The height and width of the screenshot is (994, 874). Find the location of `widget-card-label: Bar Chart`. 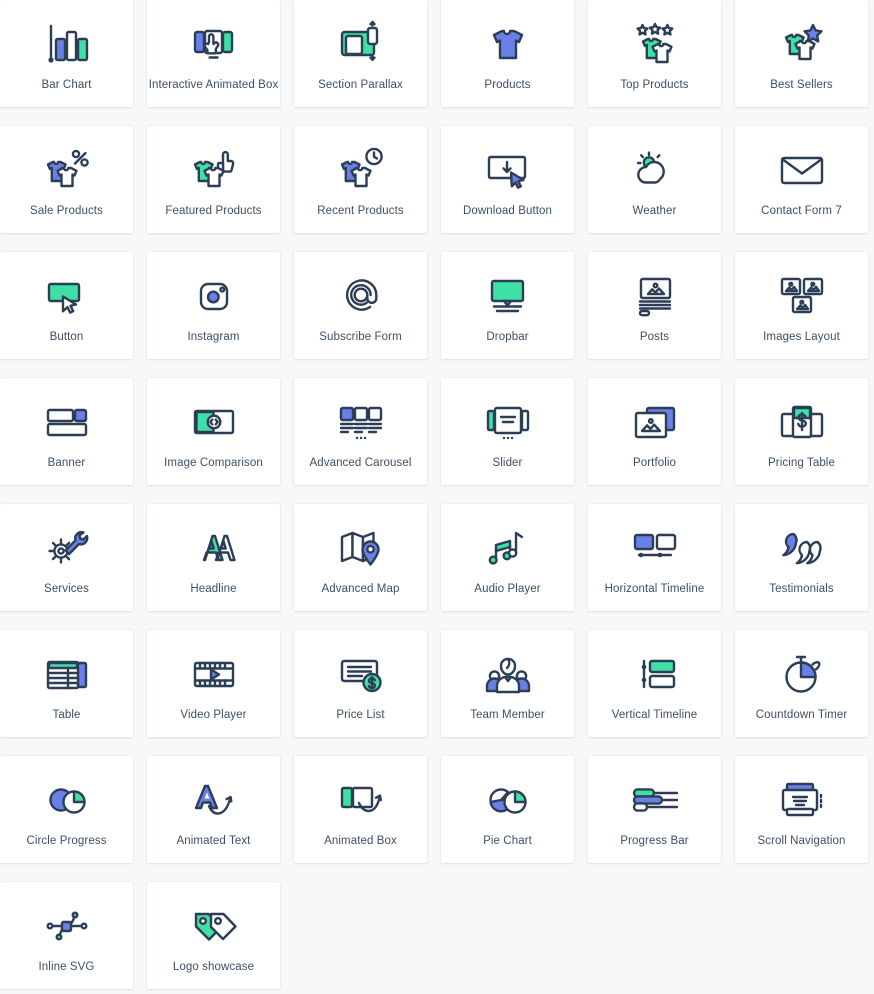

widget-card-label: Bar Chart is located at coordinates (66, 84).